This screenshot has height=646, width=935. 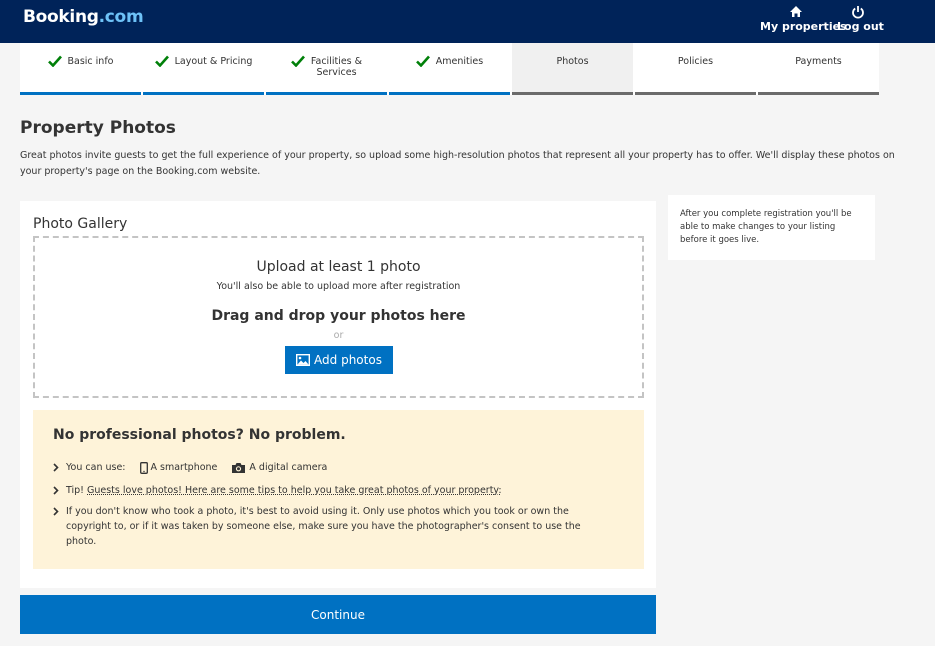 I want to click on image-icon, so click(x=303, y=360).